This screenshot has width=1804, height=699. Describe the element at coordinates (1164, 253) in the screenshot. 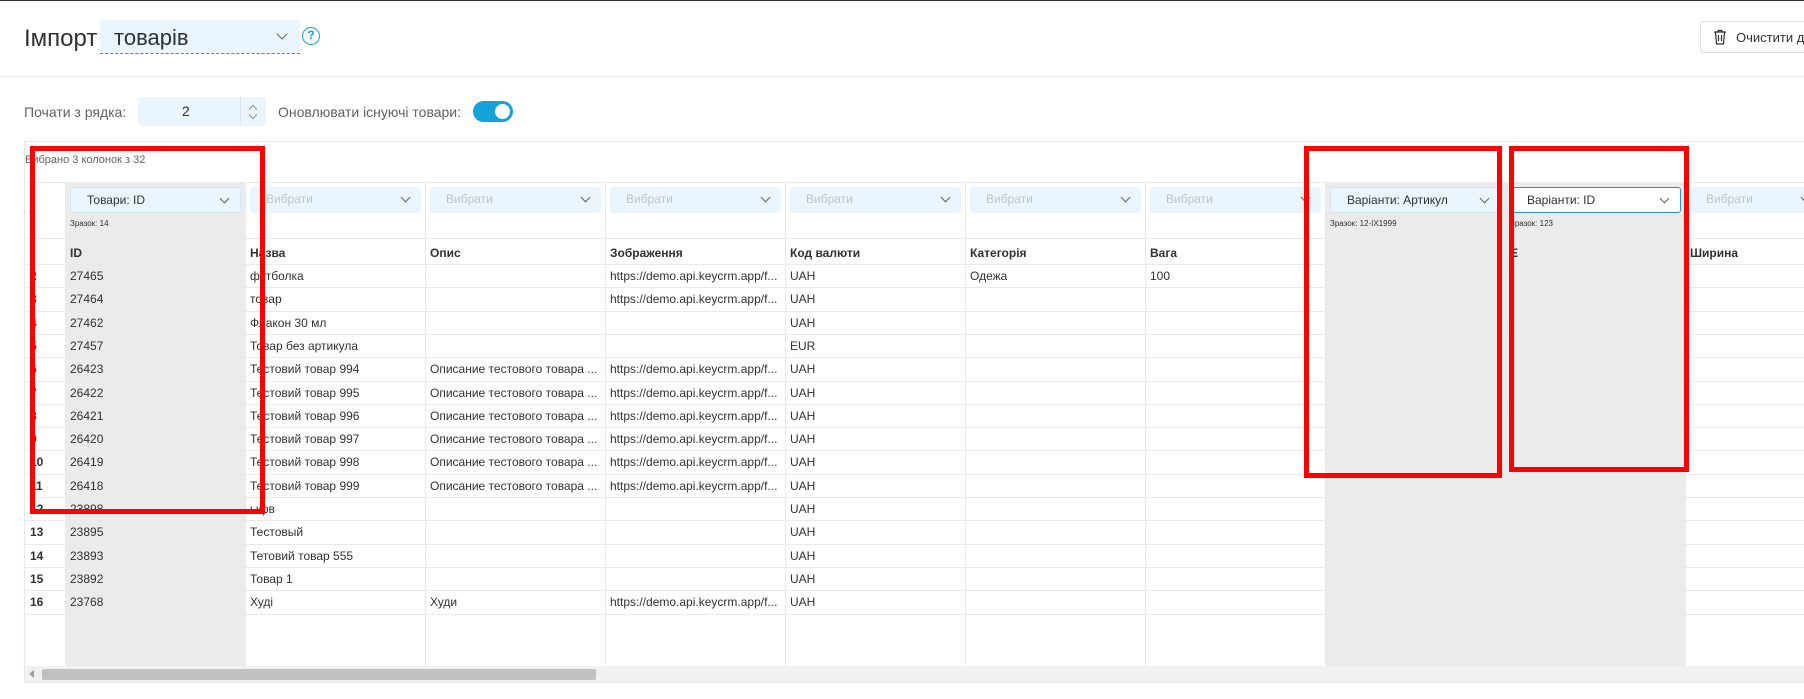

I see `column-header: Вага` at that location.